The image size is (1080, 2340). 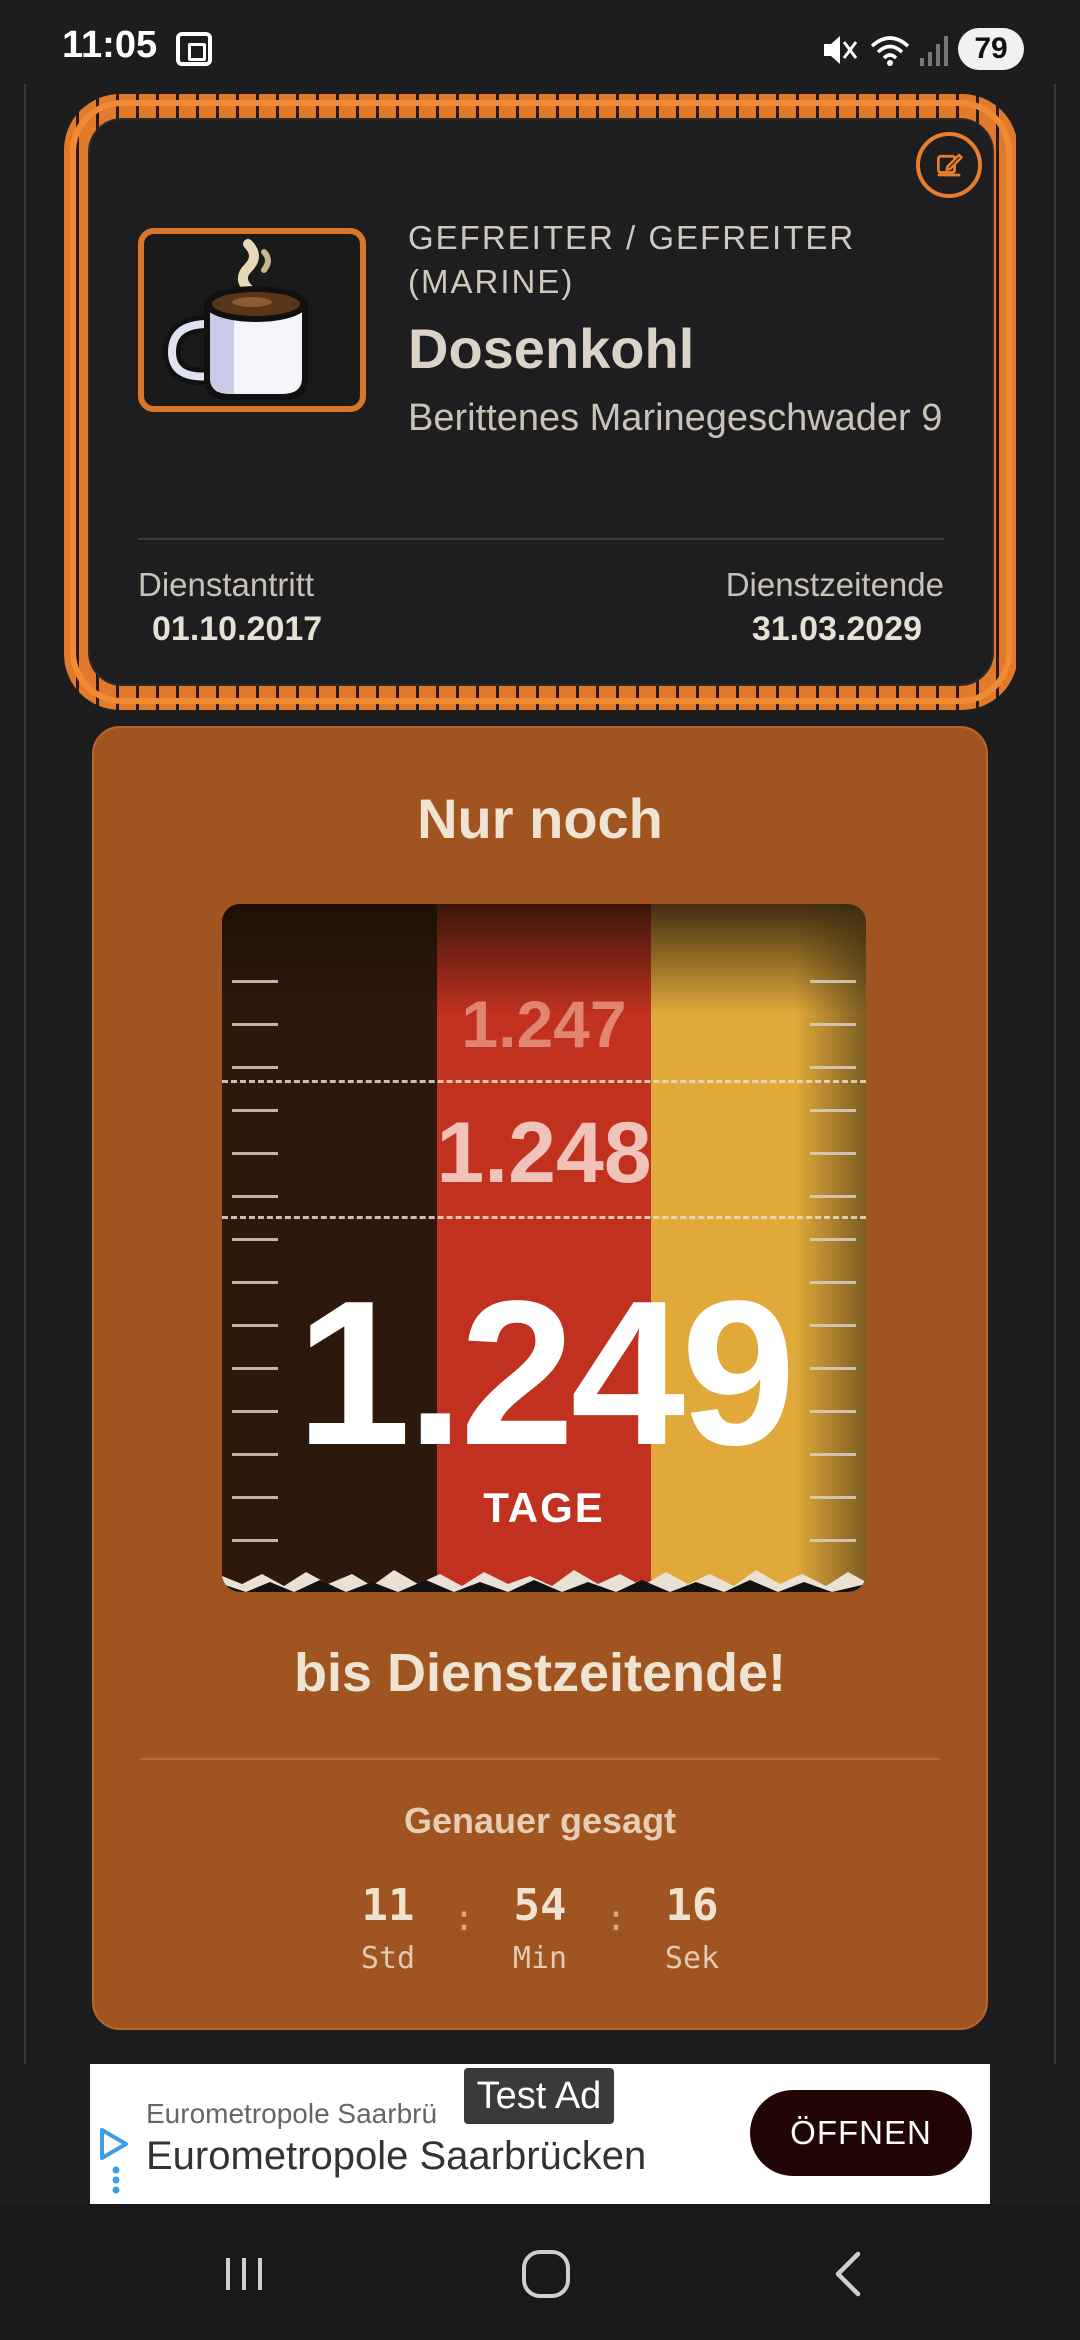 I want to click on precise-time-title: Genauer gesagt, so click(x=540, y=1820).